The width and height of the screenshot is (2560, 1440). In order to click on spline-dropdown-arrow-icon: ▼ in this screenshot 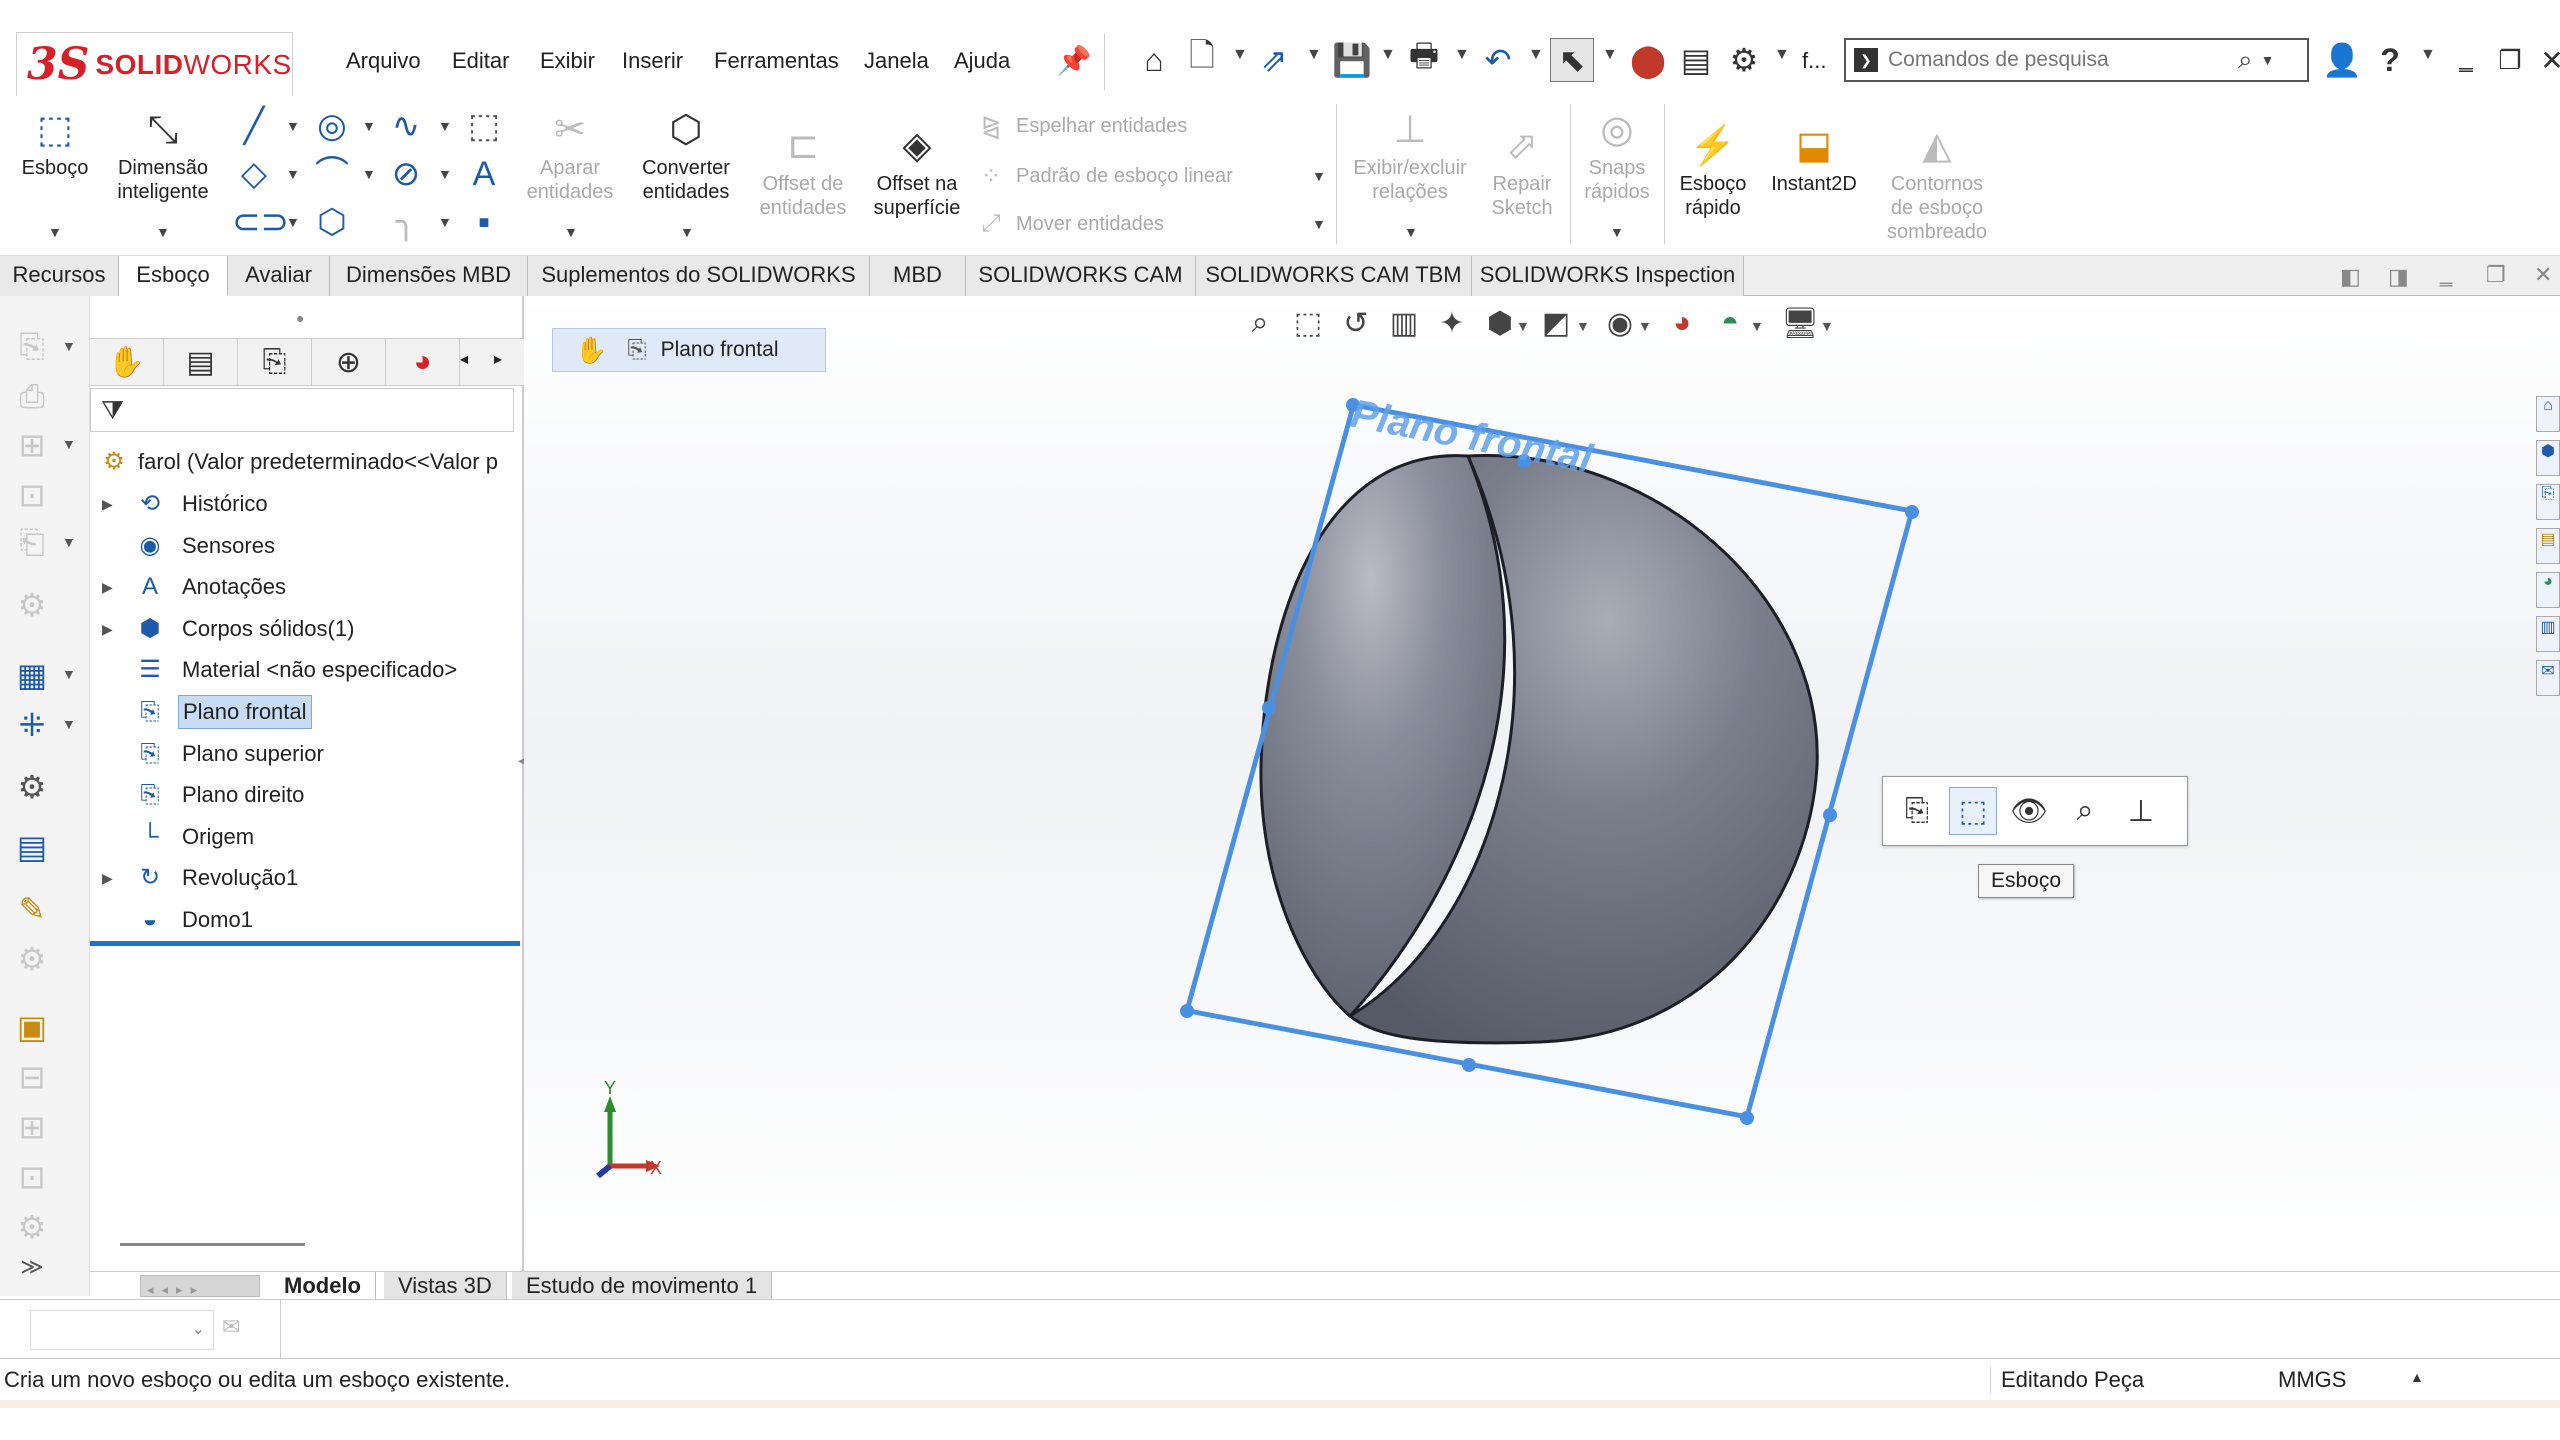, I will do `click(445, 126)`.